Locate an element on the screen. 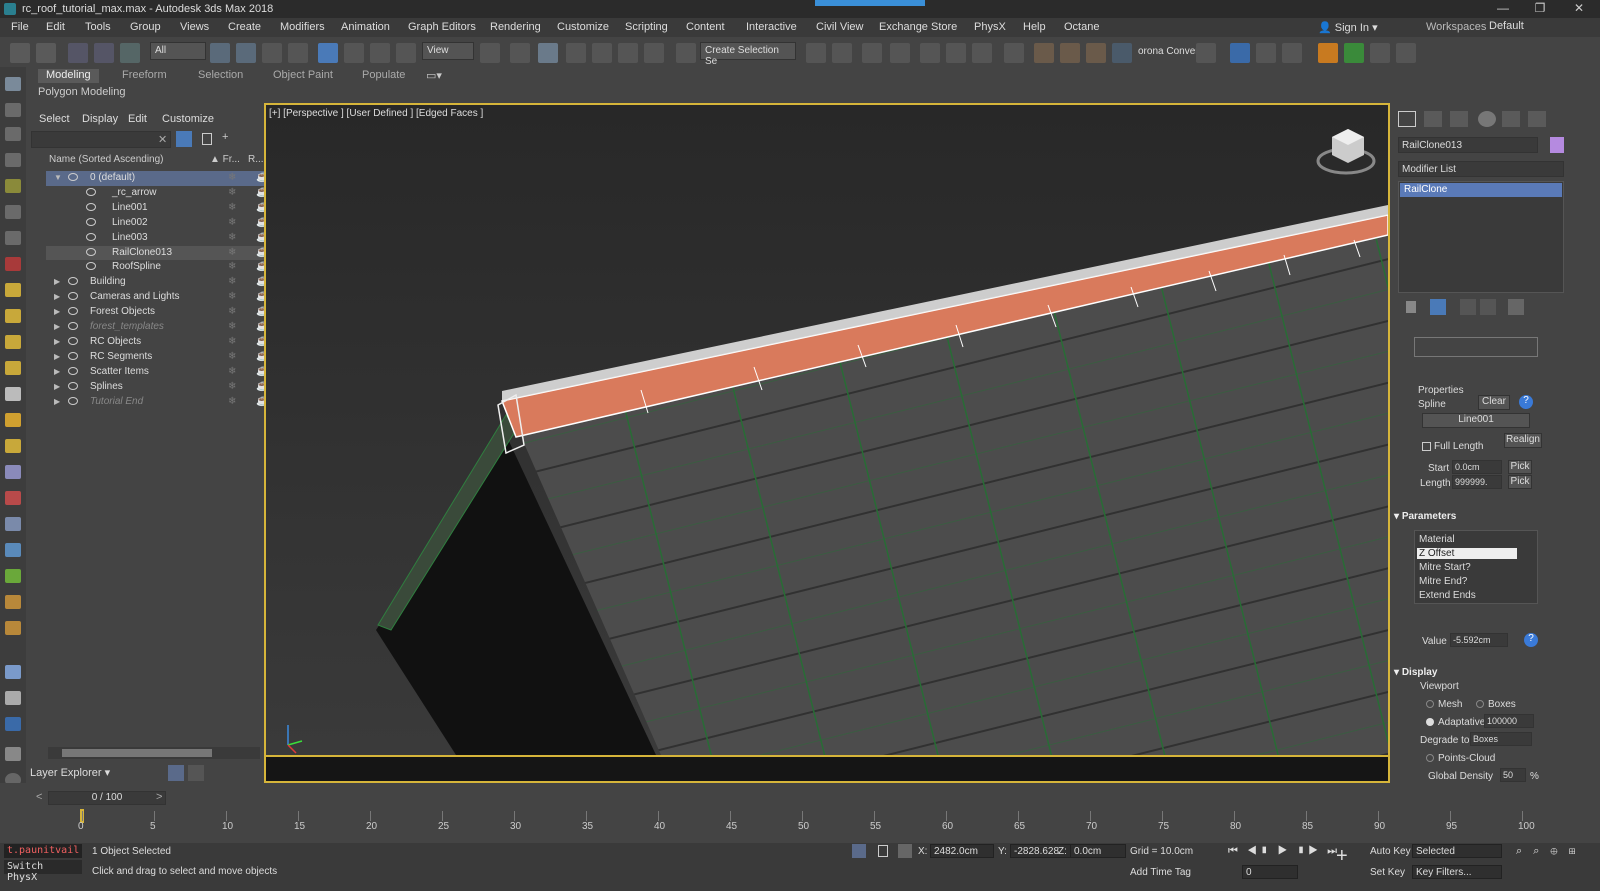  explorer-menu-select: Select is located at coordinates (54, 119).